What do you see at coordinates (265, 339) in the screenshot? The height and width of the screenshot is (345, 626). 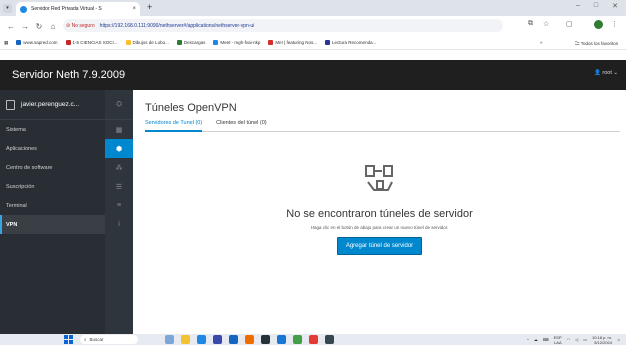 I see `steam-icon` at bounding box center [265, 339].